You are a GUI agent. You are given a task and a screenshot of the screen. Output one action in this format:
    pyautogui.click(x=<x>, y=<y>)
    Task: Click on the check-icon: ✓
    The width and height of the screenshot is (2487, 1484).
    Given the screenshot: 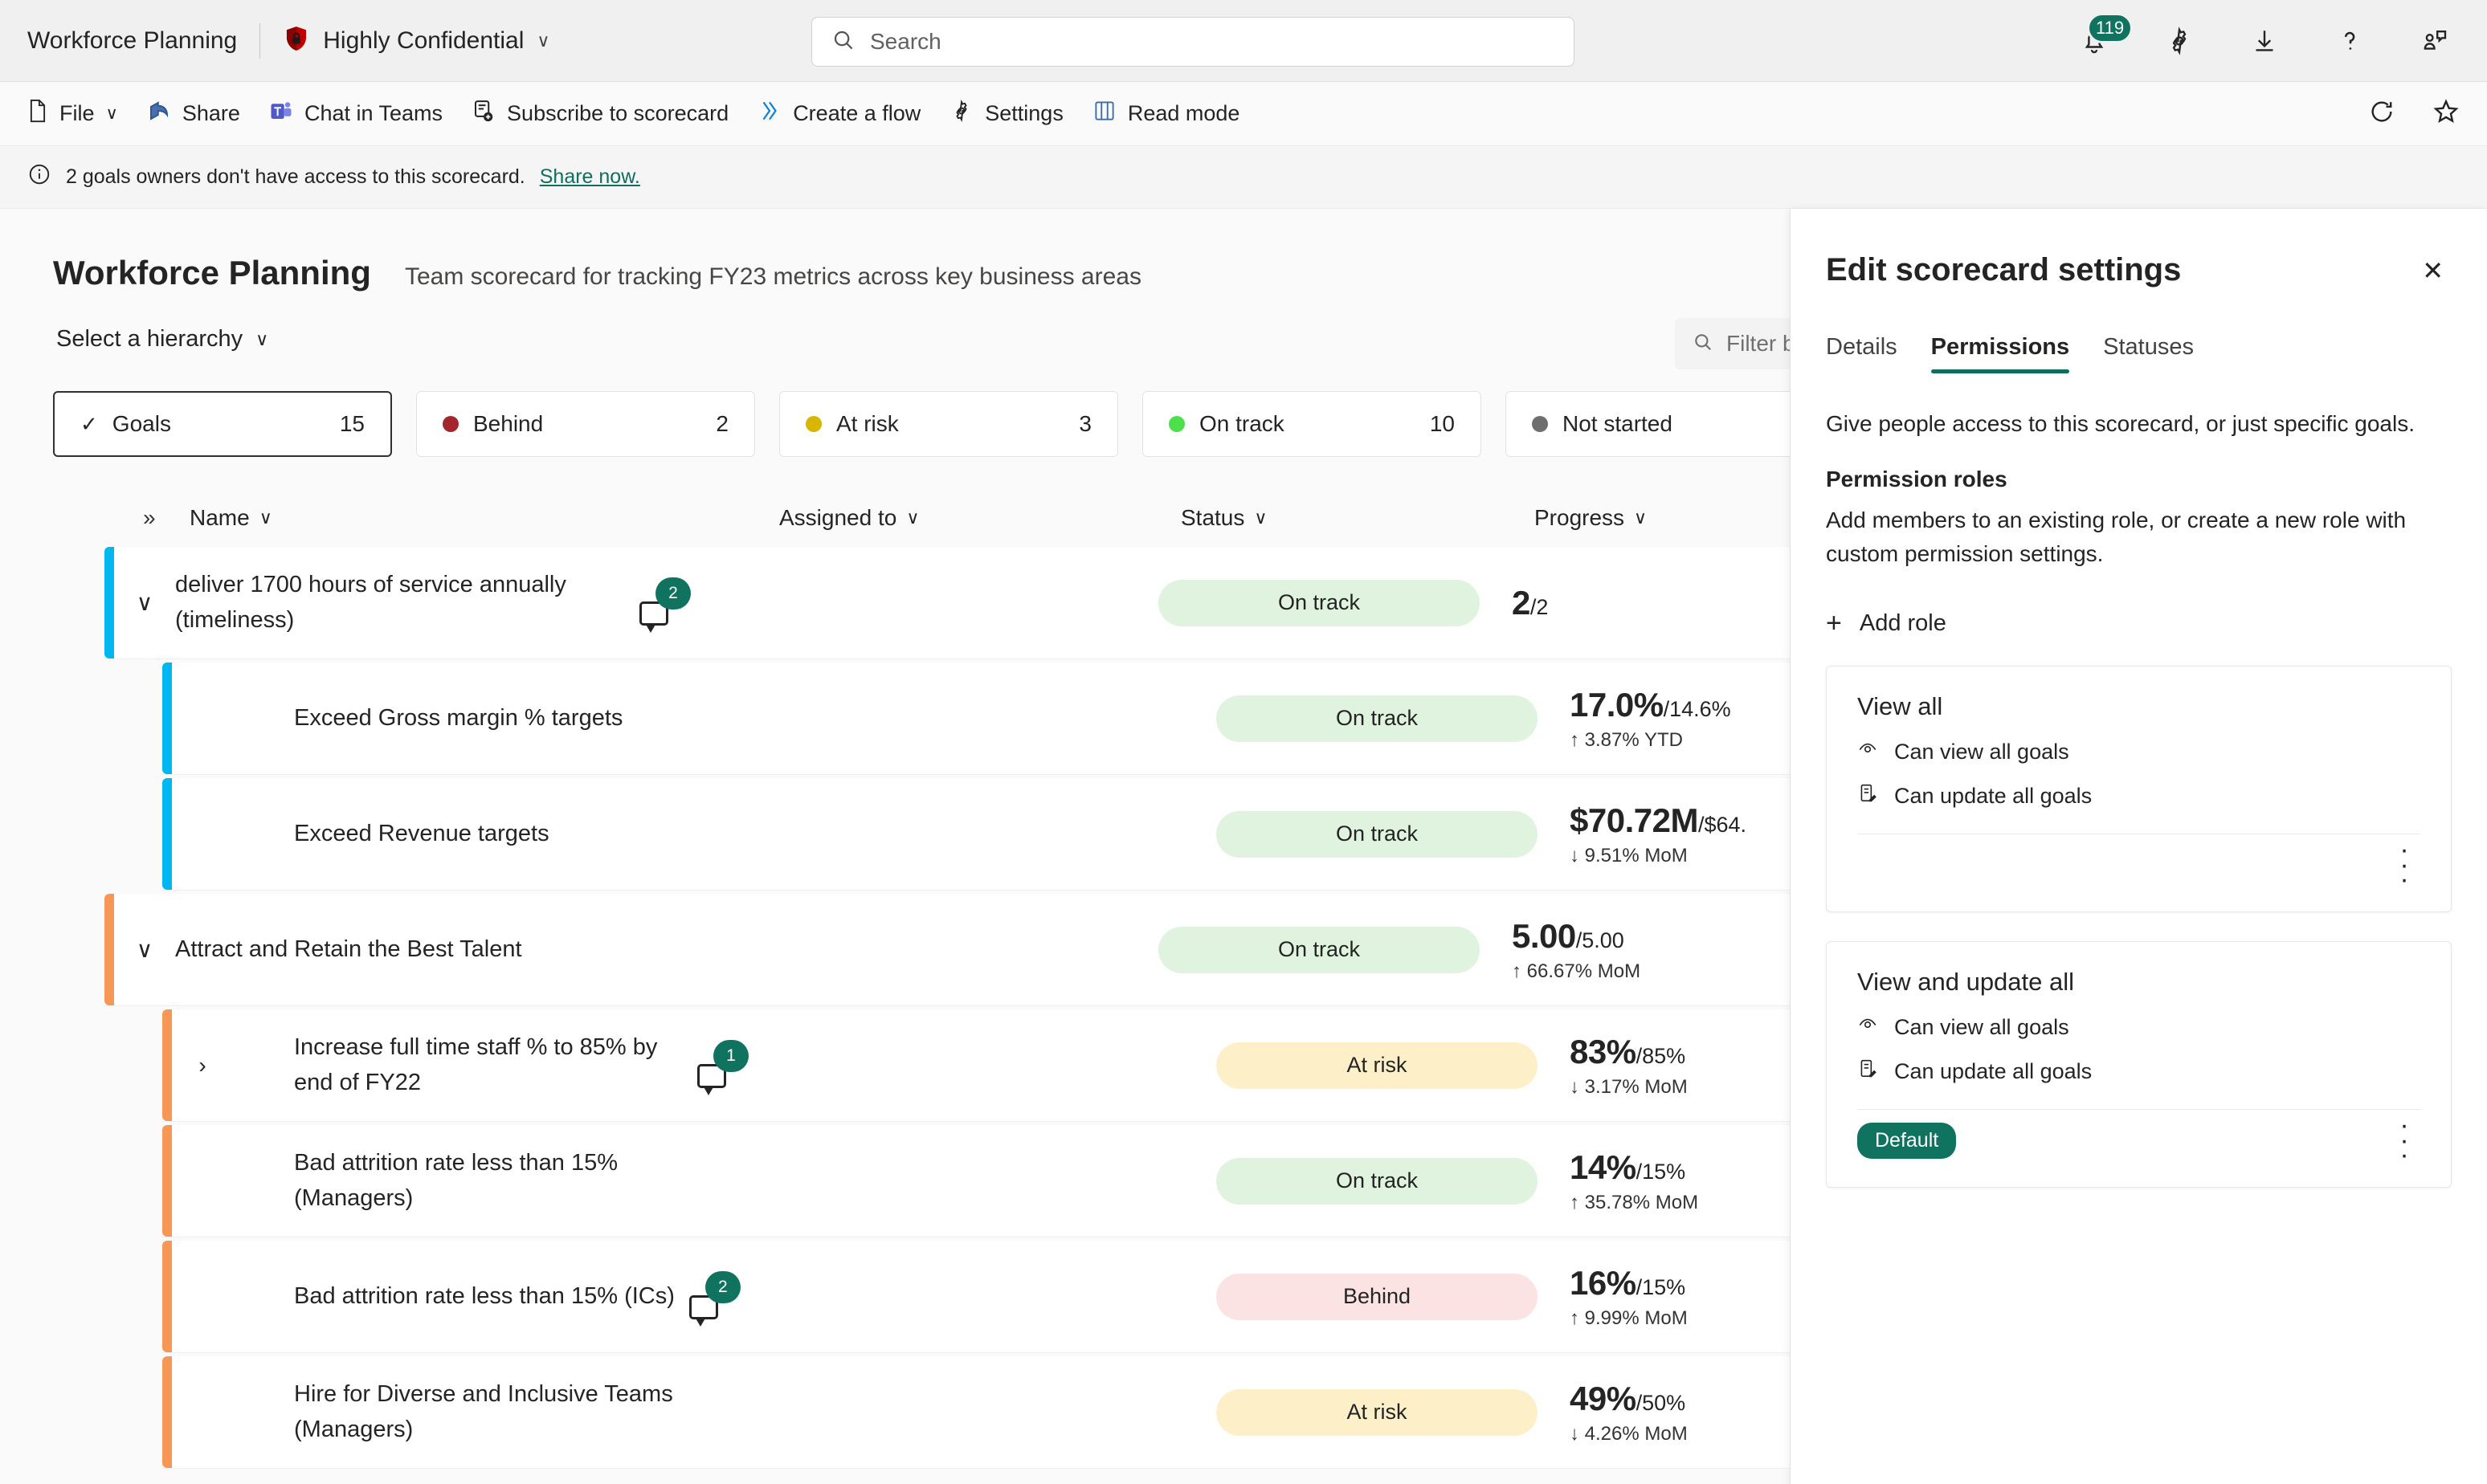 What is the action you would take?
    pyautogui.click(x=89, y=423)
    